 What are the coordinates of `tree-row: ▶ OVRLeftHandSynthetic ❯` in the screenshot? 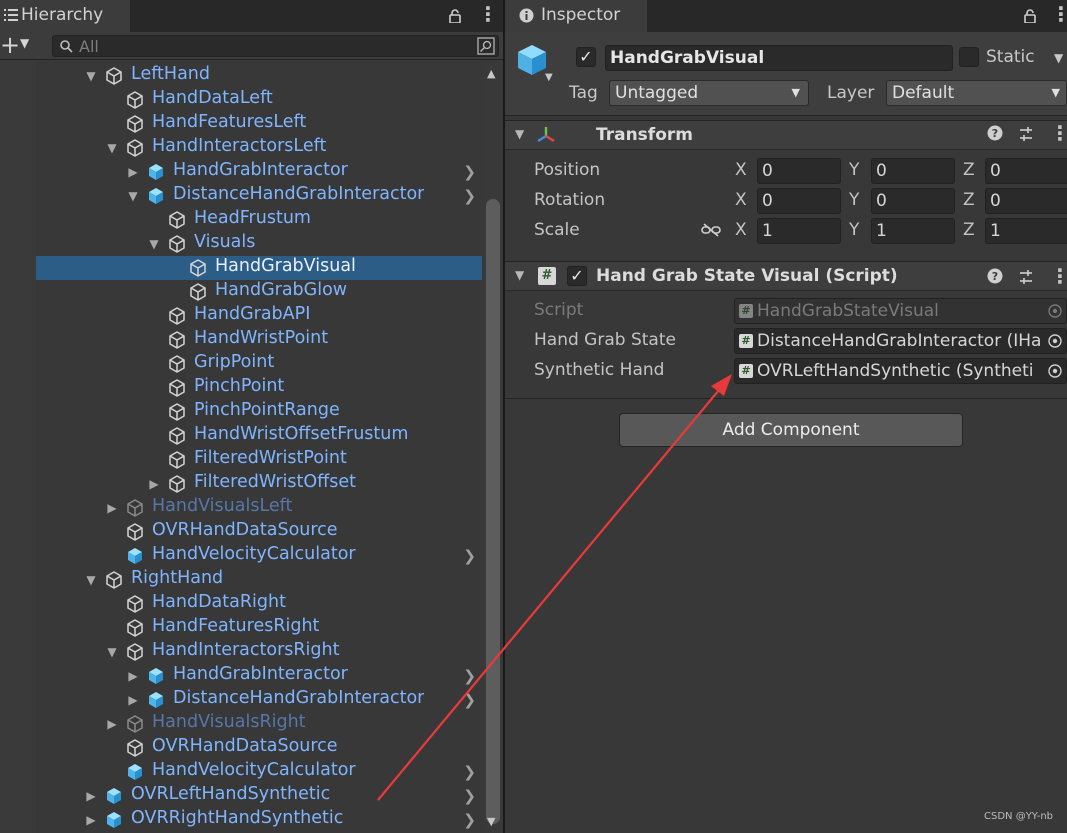 It's located at (259, 796).